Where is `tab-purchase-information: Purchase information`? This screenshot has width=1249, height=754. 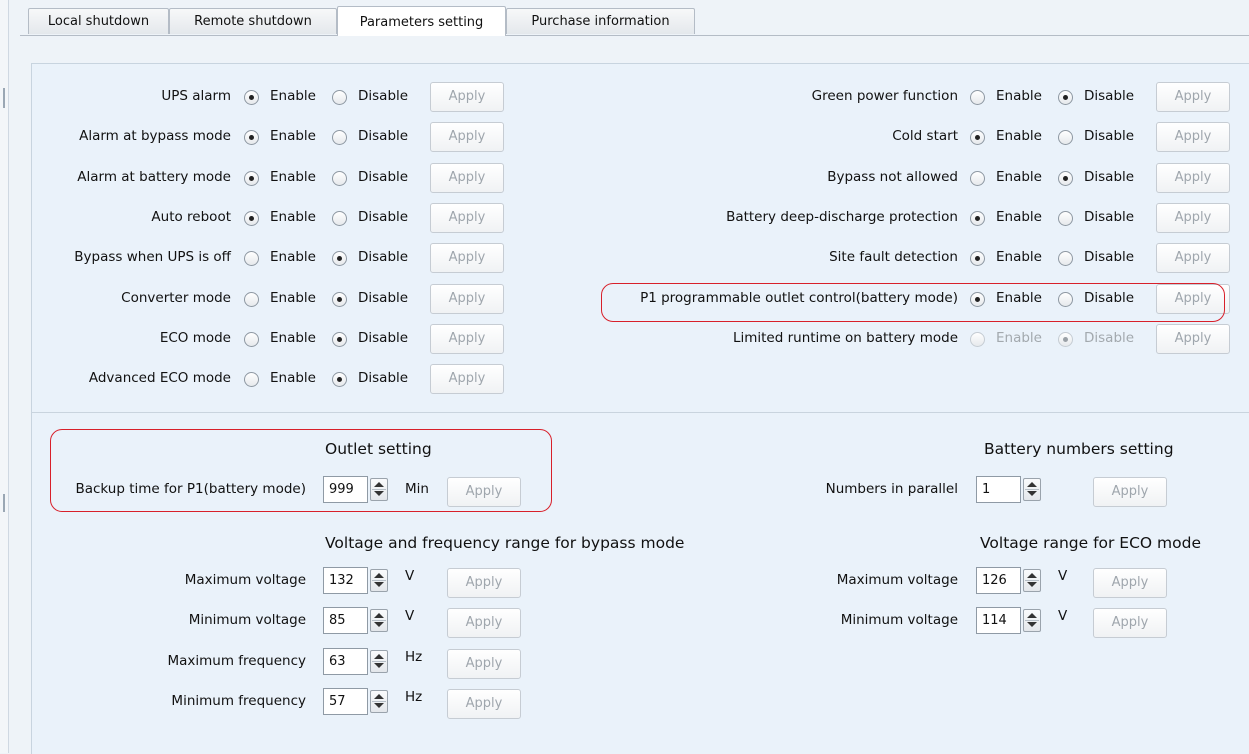 tab-purchase-information: Purchase information is located at coordinates (600, 21).